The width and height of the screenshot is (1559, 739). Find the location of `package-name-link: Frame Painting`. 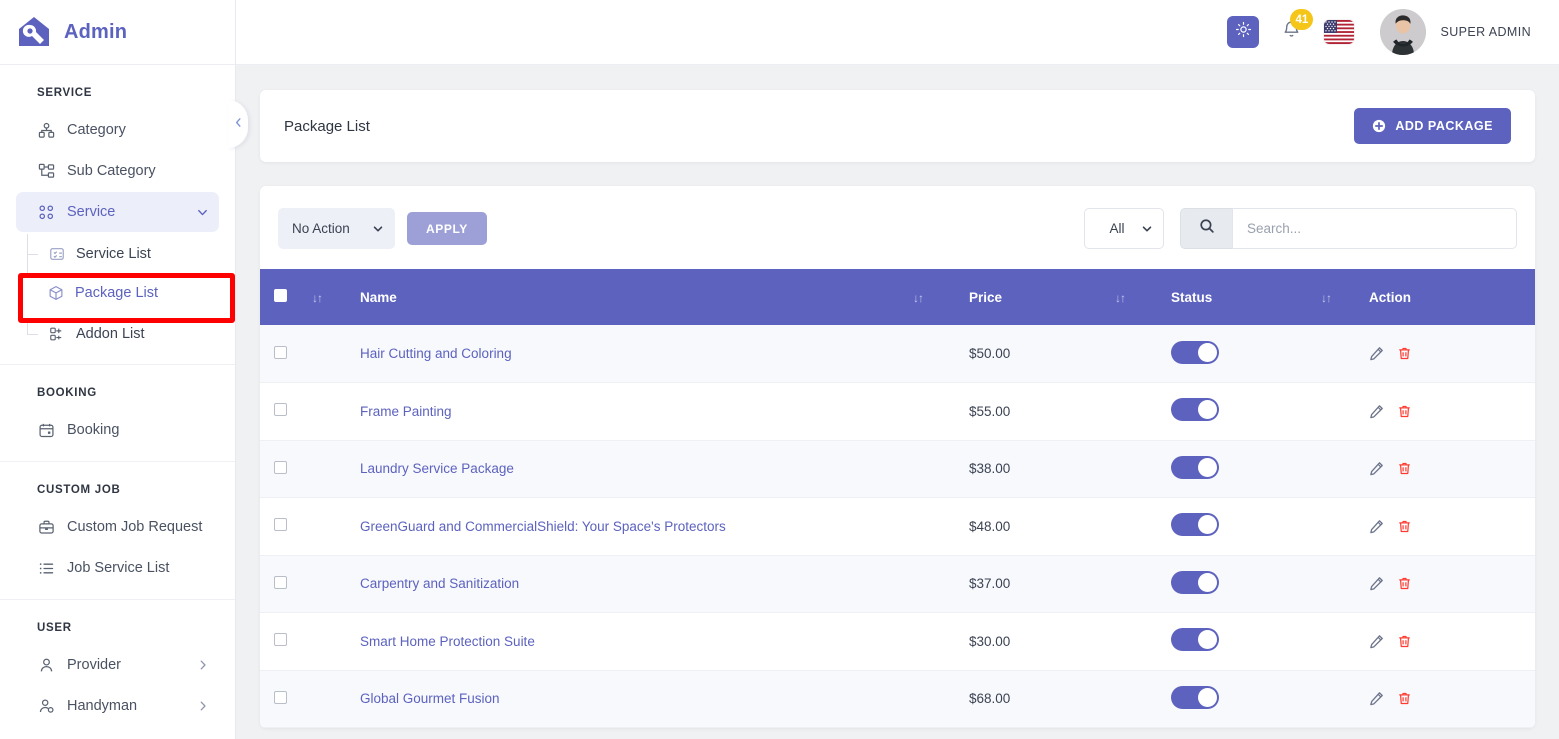

package-name-link: Frame Painting is located at coordinates (406, 411).